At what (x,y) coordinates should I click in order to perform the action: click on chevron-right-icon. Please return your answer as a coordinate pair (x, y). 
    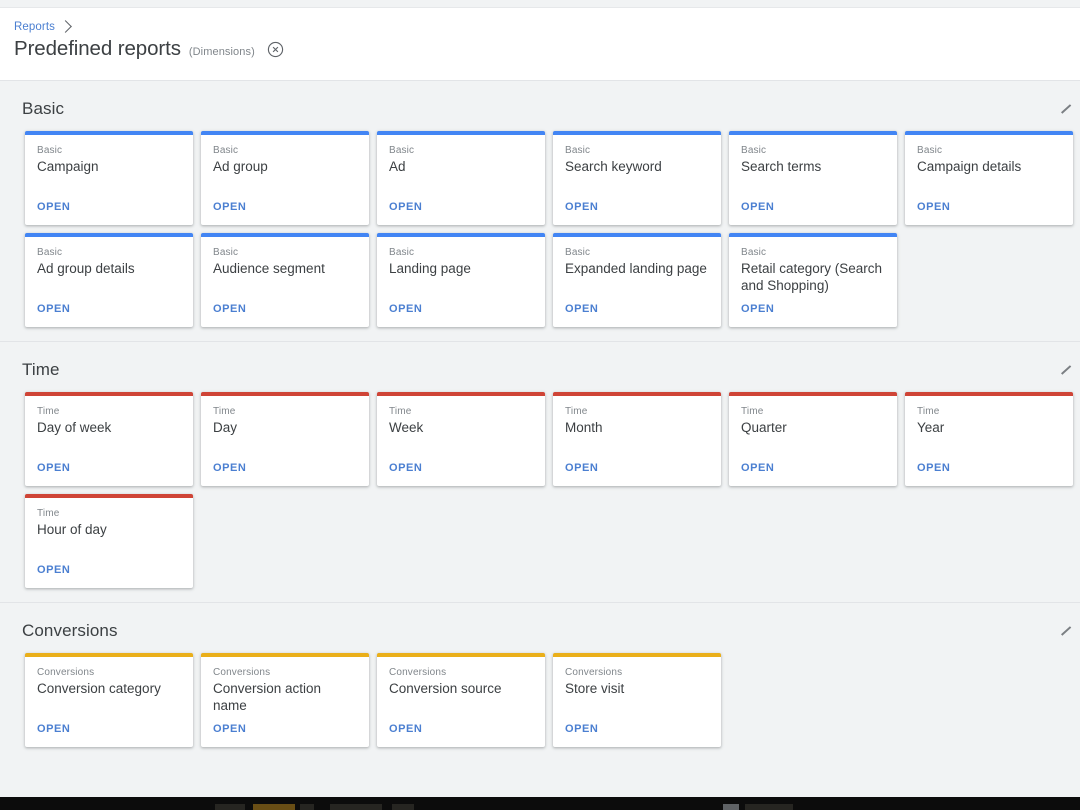
    Looking at the image, I should click on (65, 26).